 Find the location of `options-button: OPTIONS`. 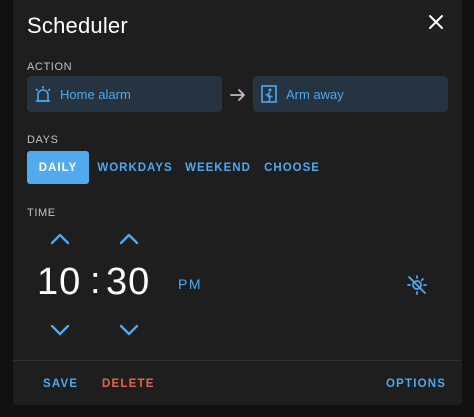

options-button: OPTIONS is located at coordinates (416, 384).